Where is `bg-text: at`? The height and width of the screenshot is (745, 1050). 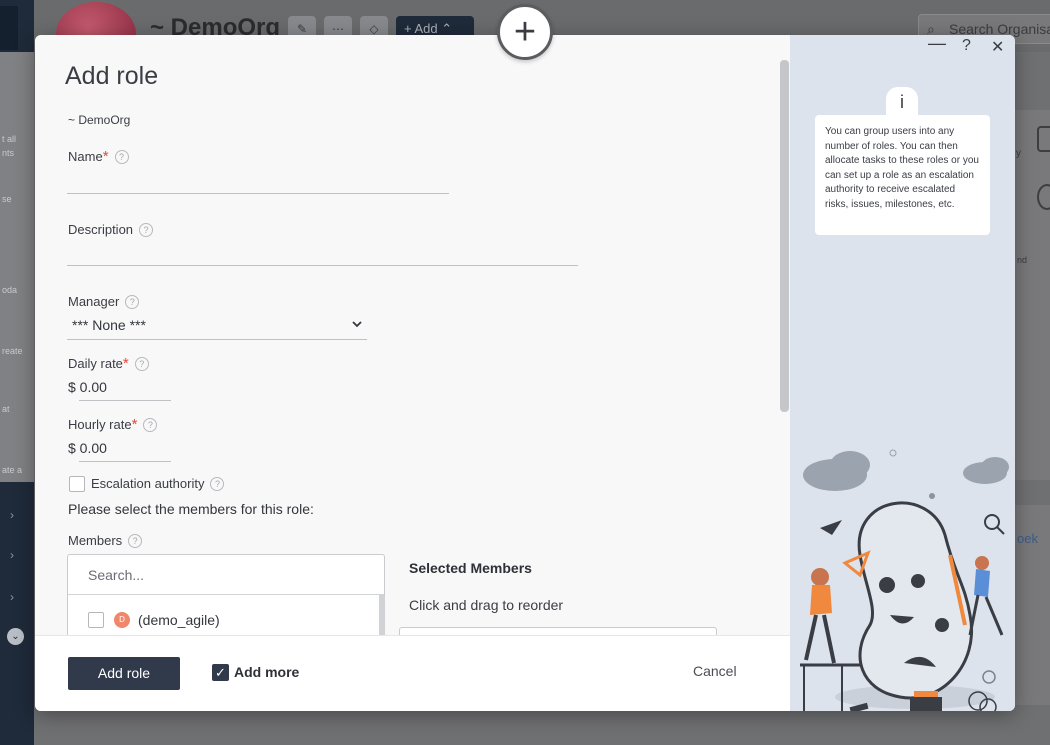 bg-text: at is located at coordinates (6, 409).